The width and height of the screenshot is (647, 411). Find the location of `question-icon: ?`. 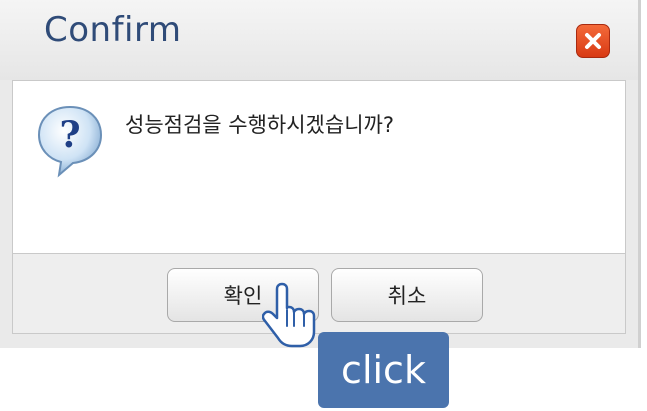

question-icon: ? is located at coordinates (70, 141).